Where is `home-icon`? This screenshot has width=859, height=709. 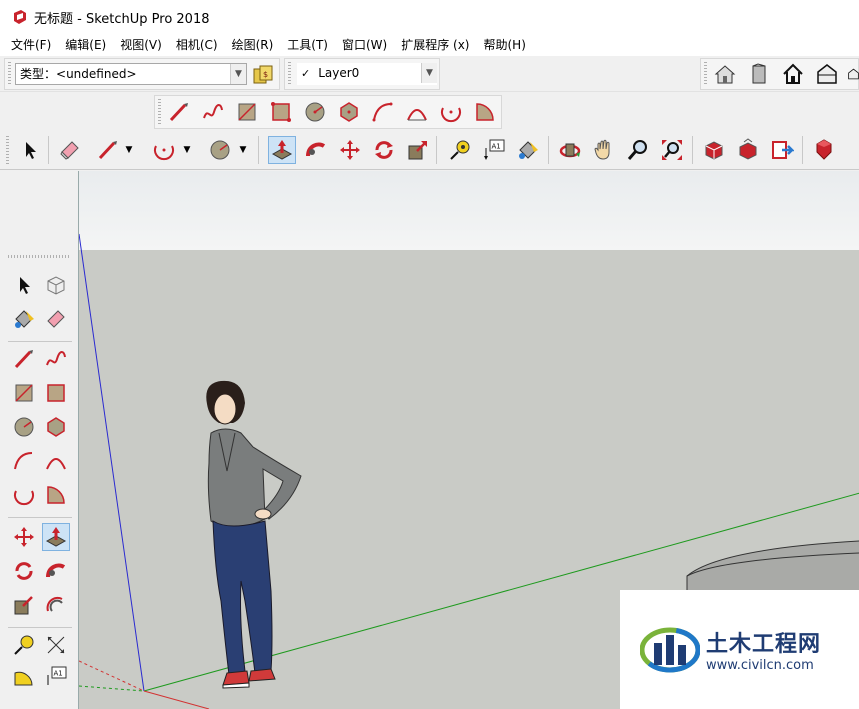
home-icon is located at coordinates (793, 74).